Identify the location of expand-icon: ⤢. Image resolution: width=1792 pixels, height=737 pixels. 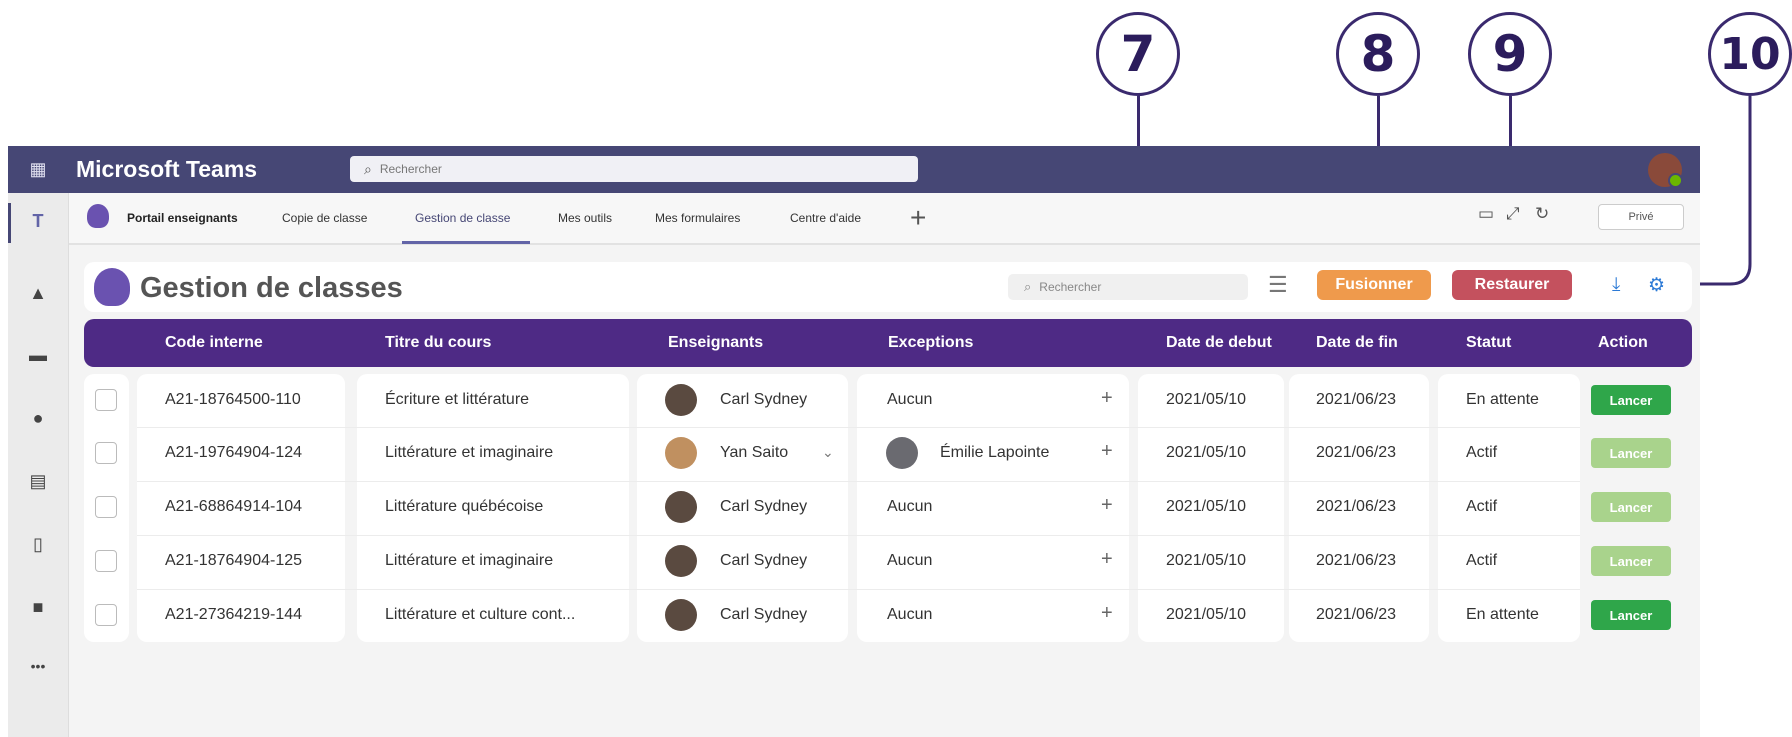
(1513, 214).